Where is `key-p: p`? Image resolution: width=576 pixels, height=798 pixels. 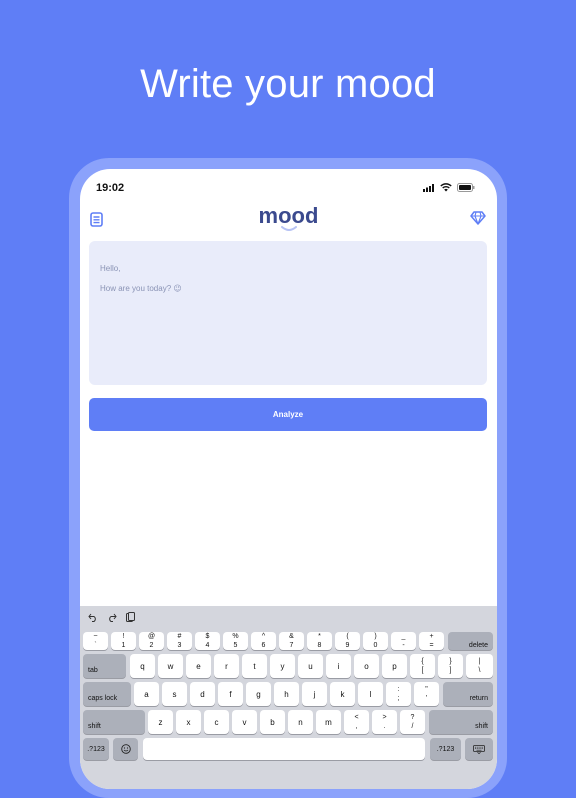 key-p: p is located at coordinates (394, 666).